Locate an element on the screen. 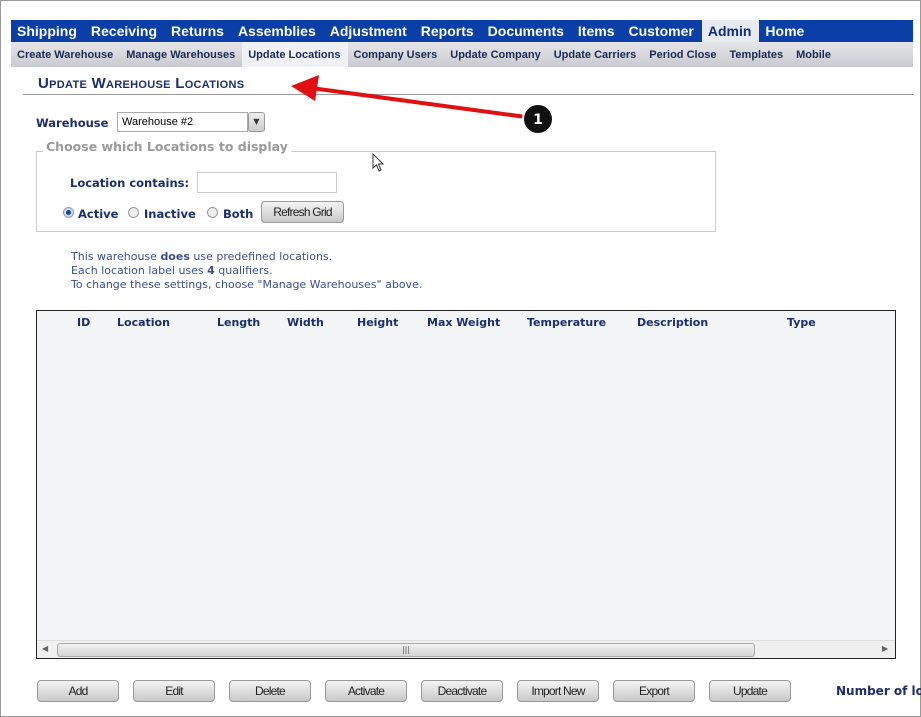 The height and width of the screenshot is (717, 921). delete-button: Delete is located at coordinates (270, 691).